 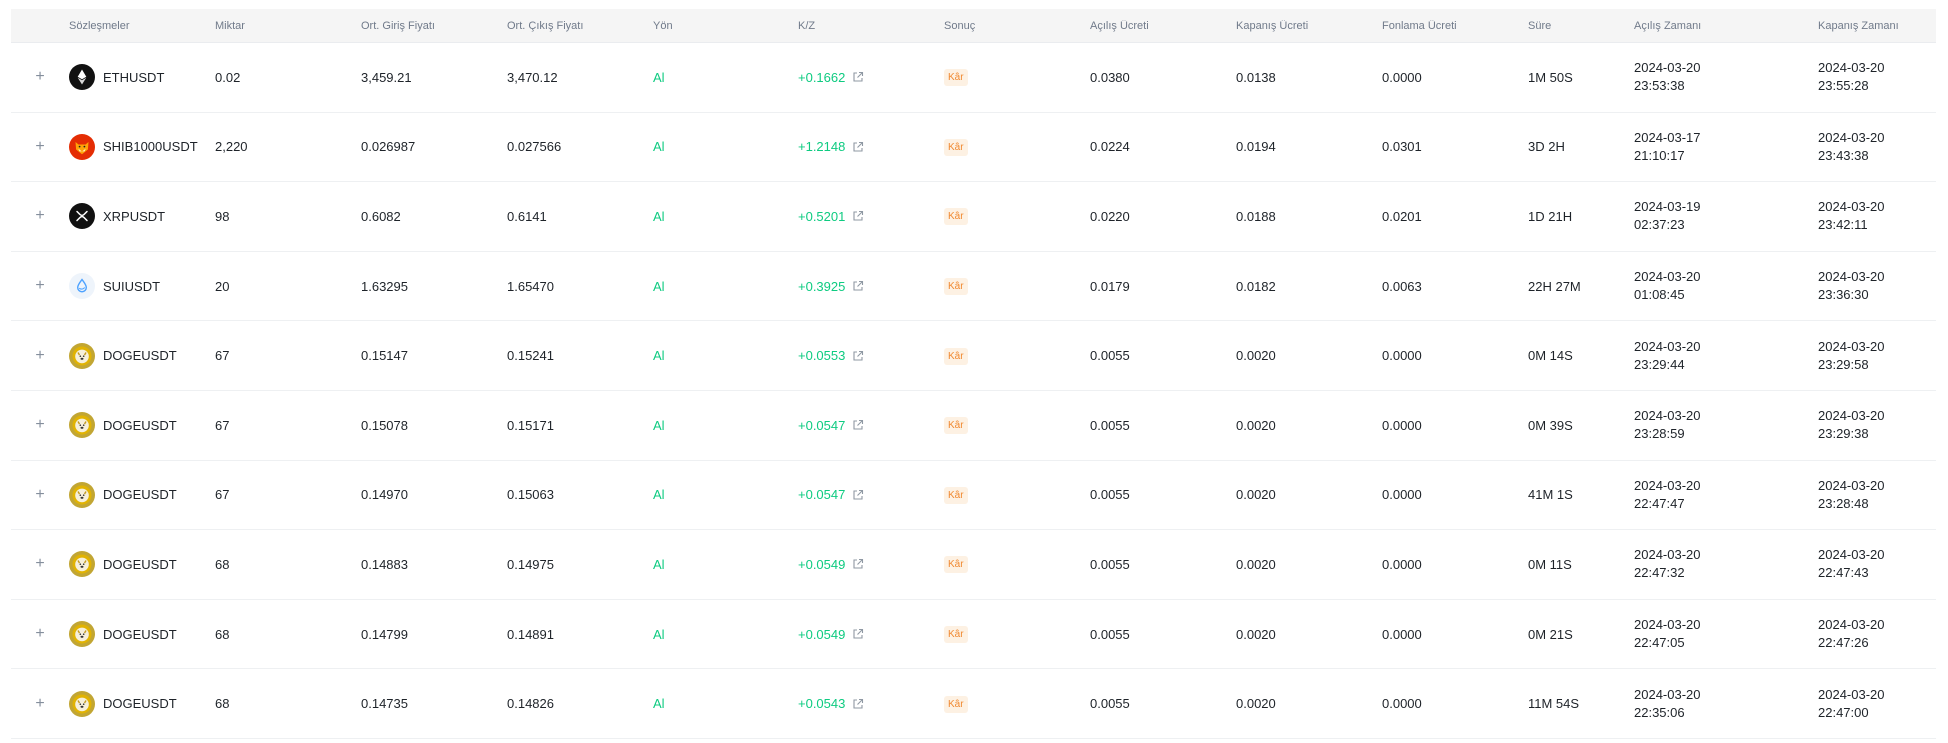 I want to click on symbol-text: ETHUSDT, so click(x=134, y=77).